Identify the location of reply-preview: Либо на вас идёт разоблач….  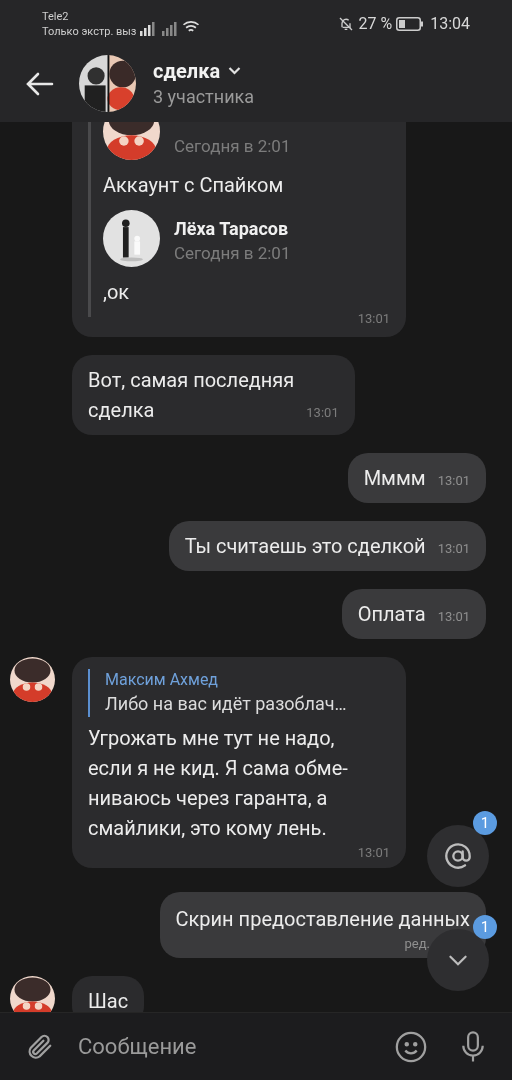
(226, 703).